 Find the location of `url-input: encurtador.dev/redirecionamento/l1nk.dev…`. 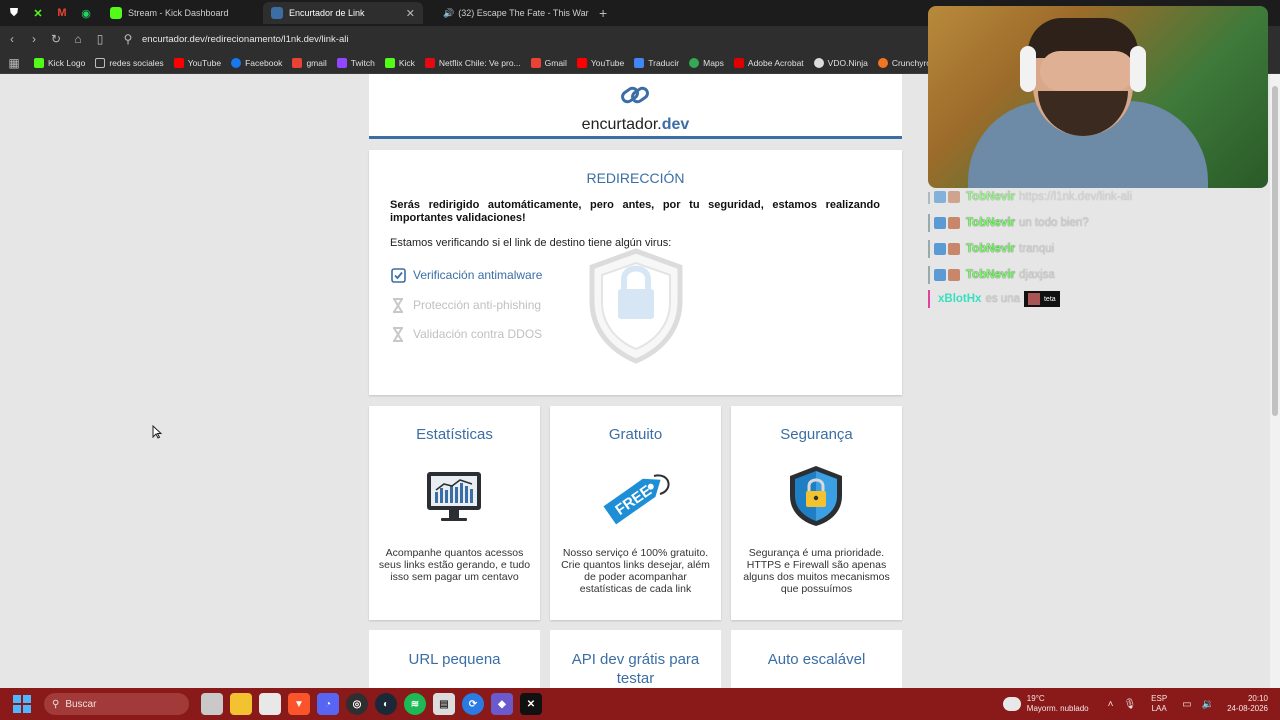

url-input: encurtador.dev/redirecionamento/l1nk.dev… is located at coordinates (245, 39).